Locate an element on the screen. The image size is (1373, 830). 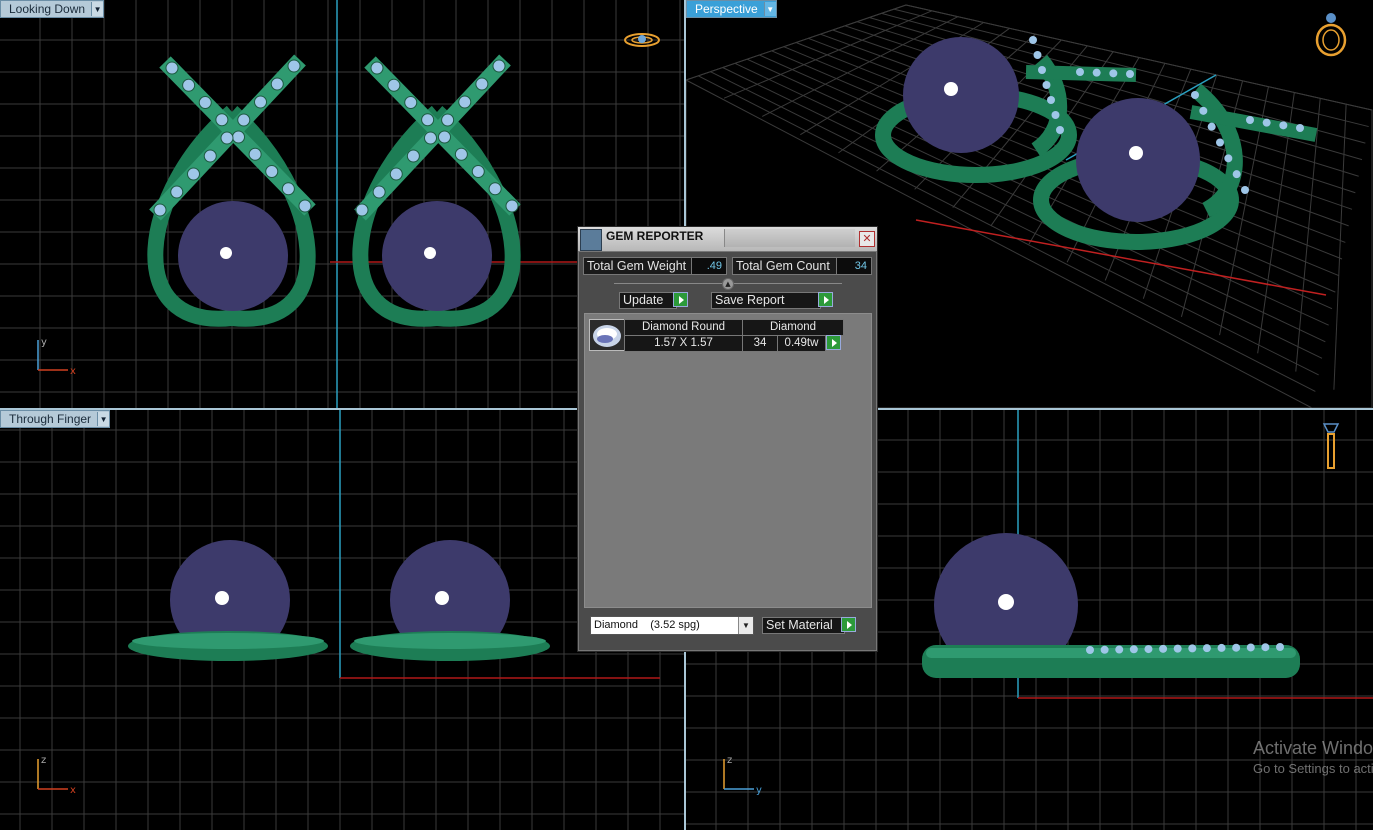
viewport-label-text: Looking Down is located at coordinates (47, 9).